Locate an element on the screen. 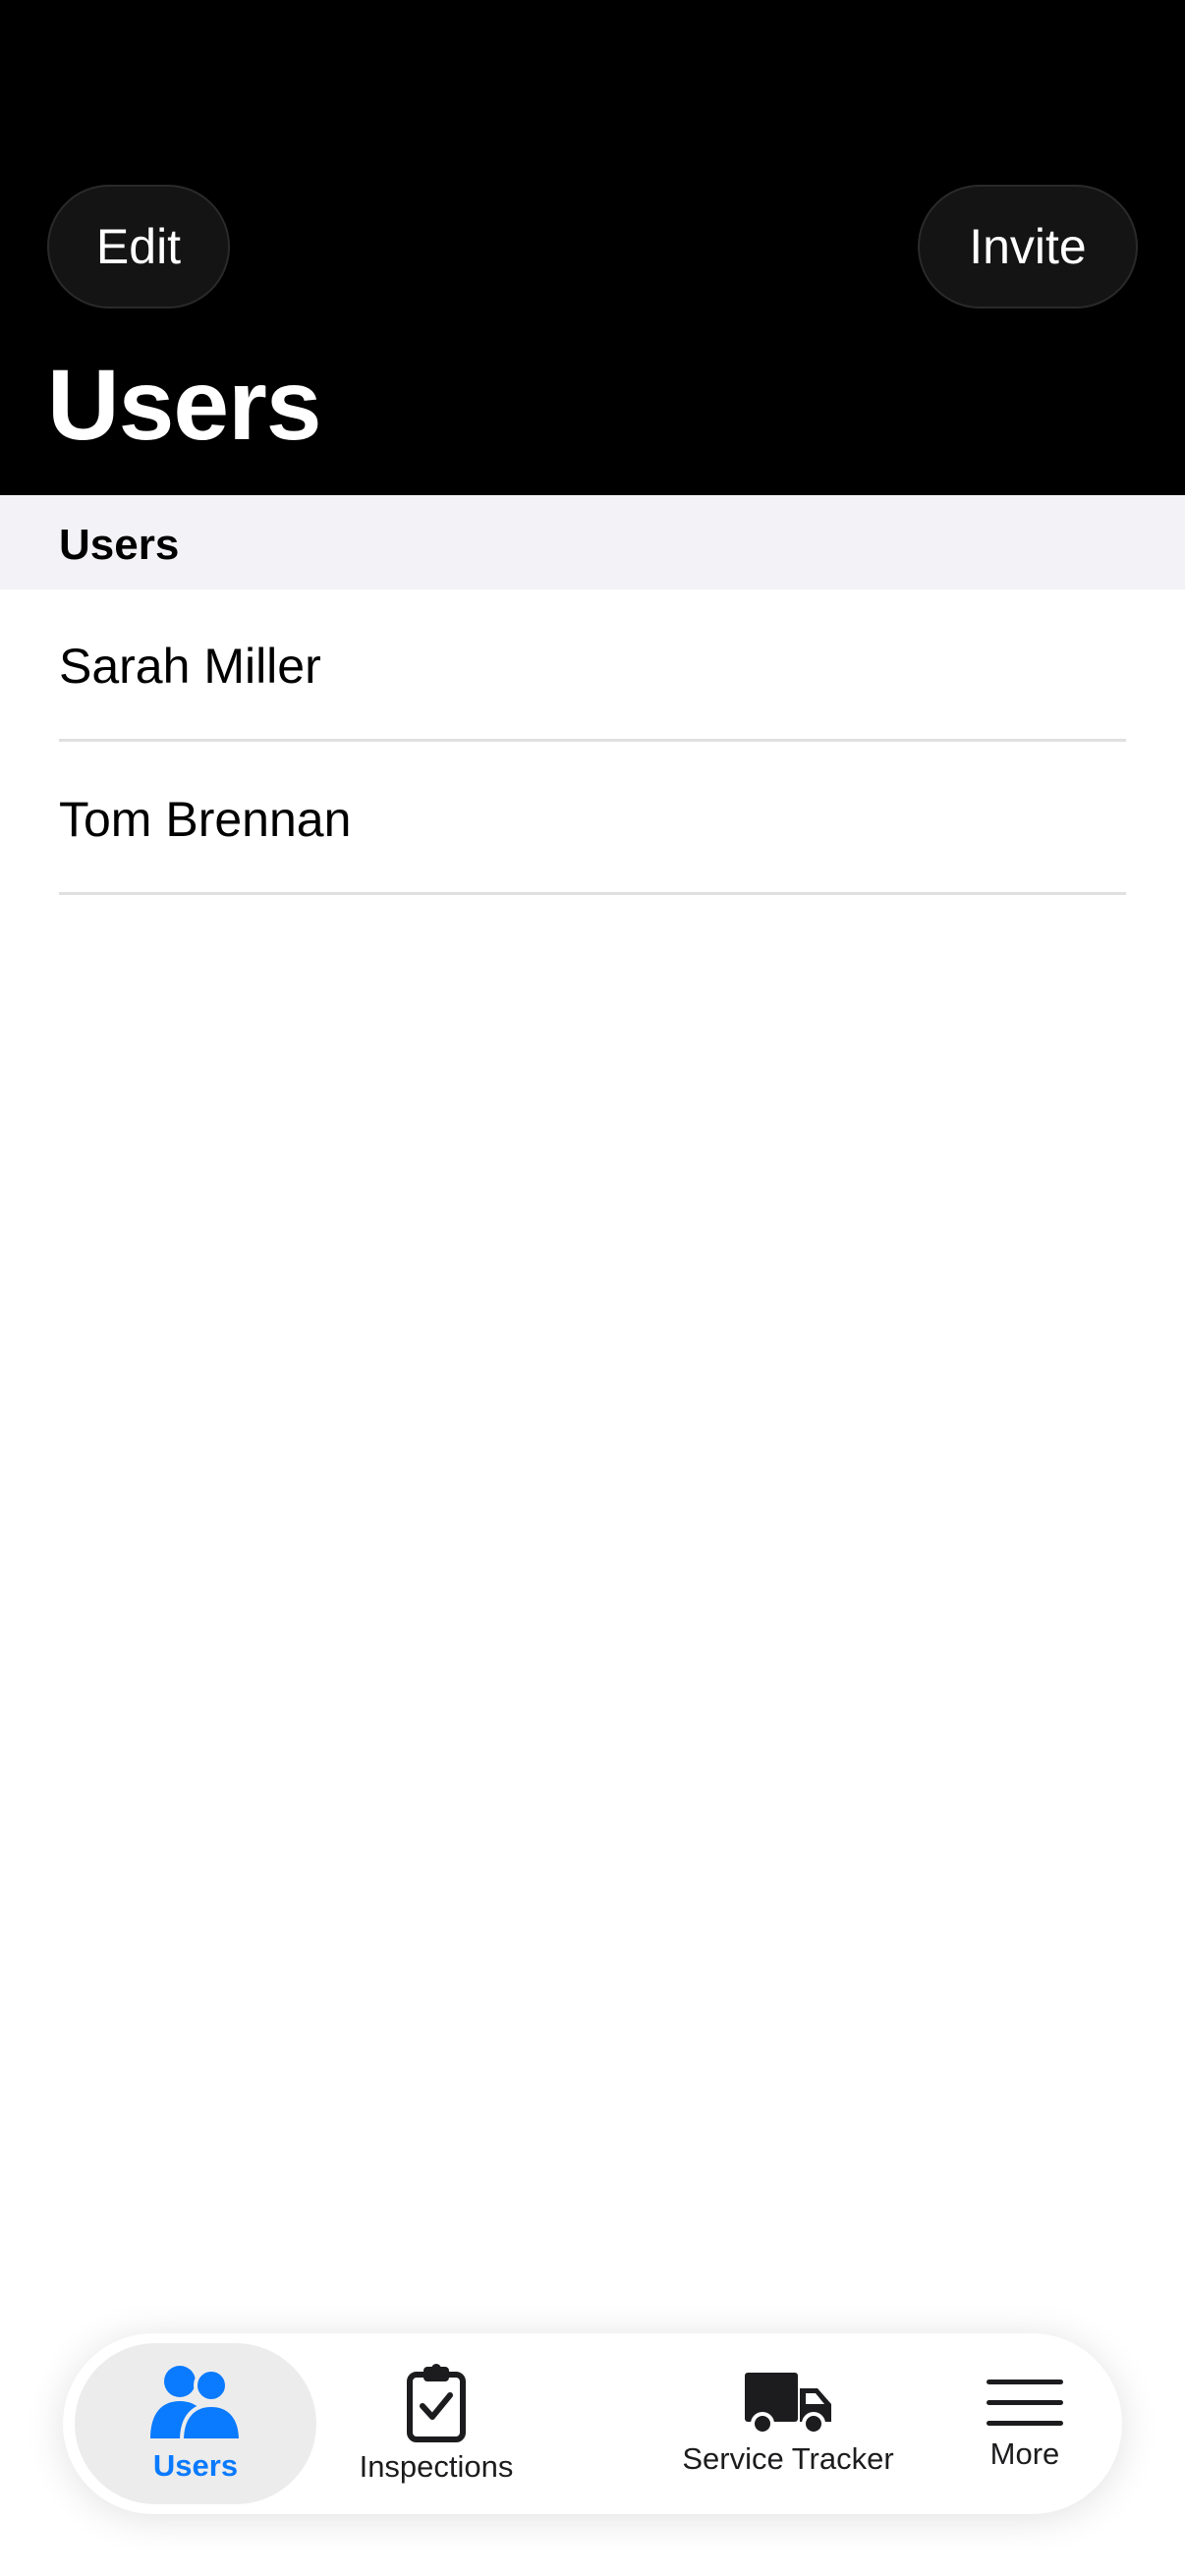  invite-button: Invite is located at coordinates (1028, 246).